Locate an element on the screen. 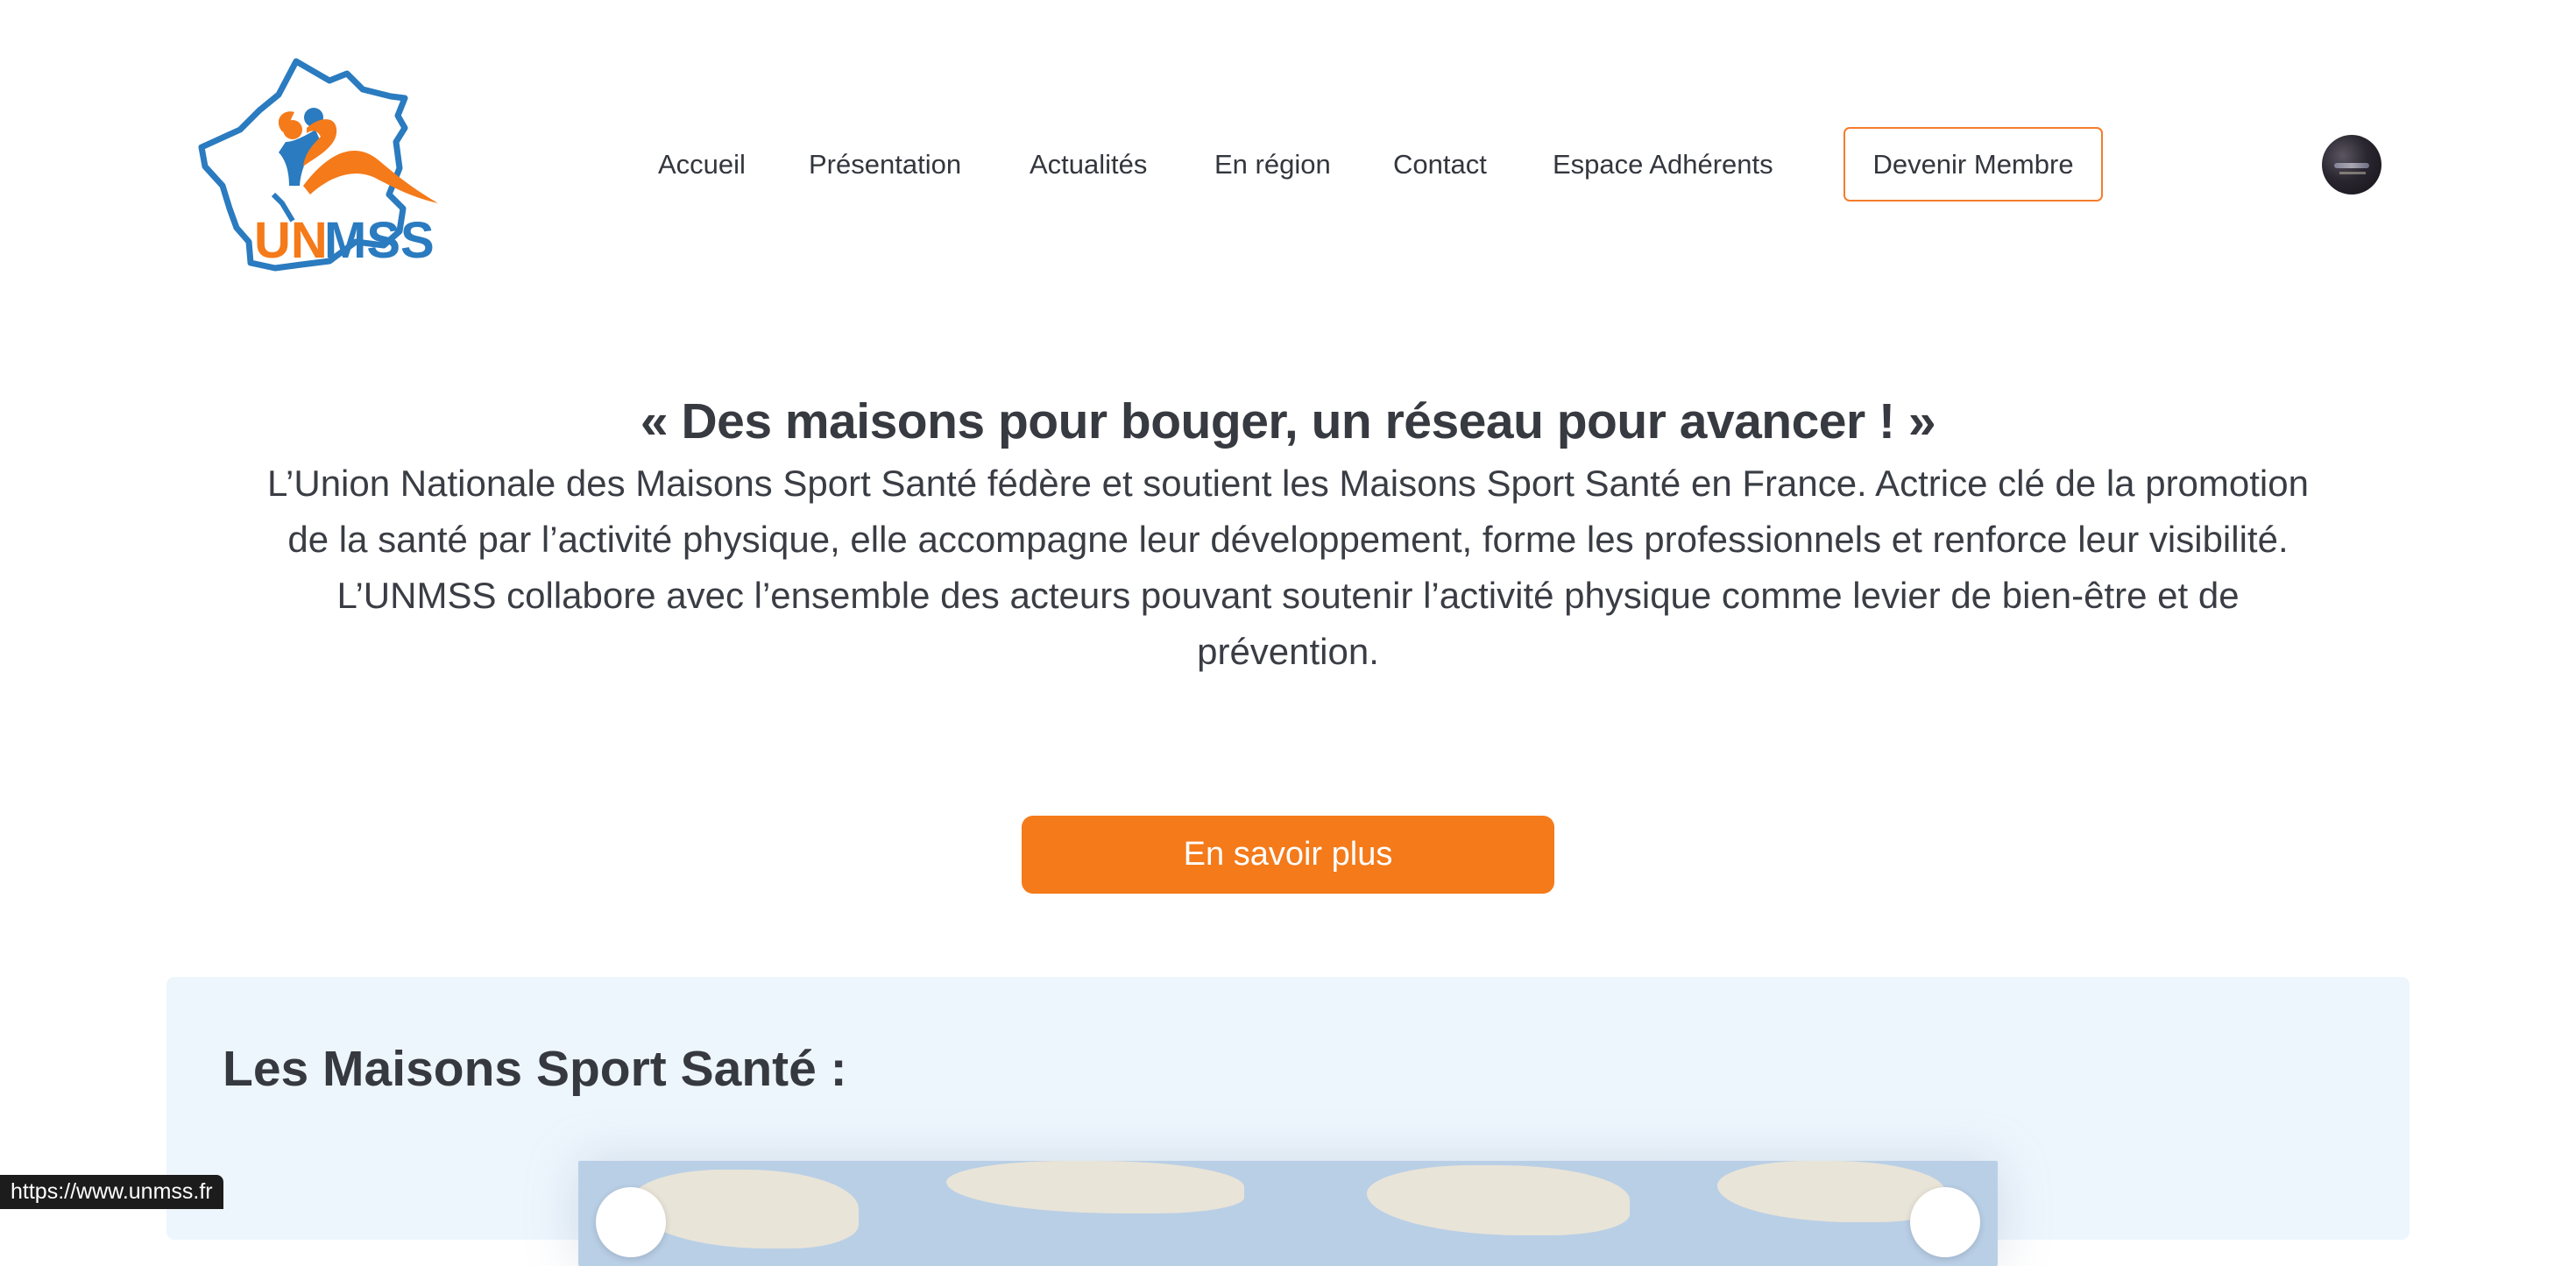  nav-item-actualites: Actualités is located at coordinates (1088, 164).